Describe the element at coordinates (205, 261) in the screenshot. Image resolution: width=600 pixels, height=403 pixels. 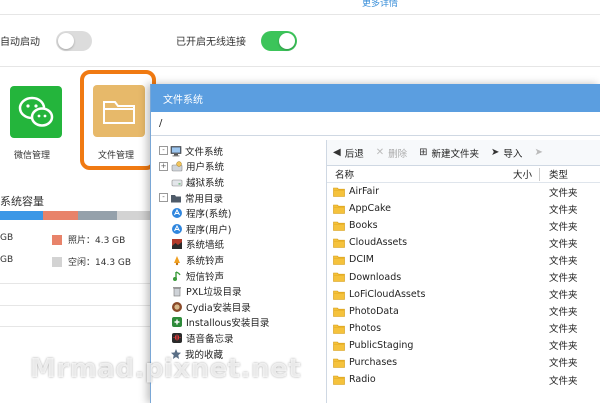
I see `tree-item-label: 系统铃声` at that location.